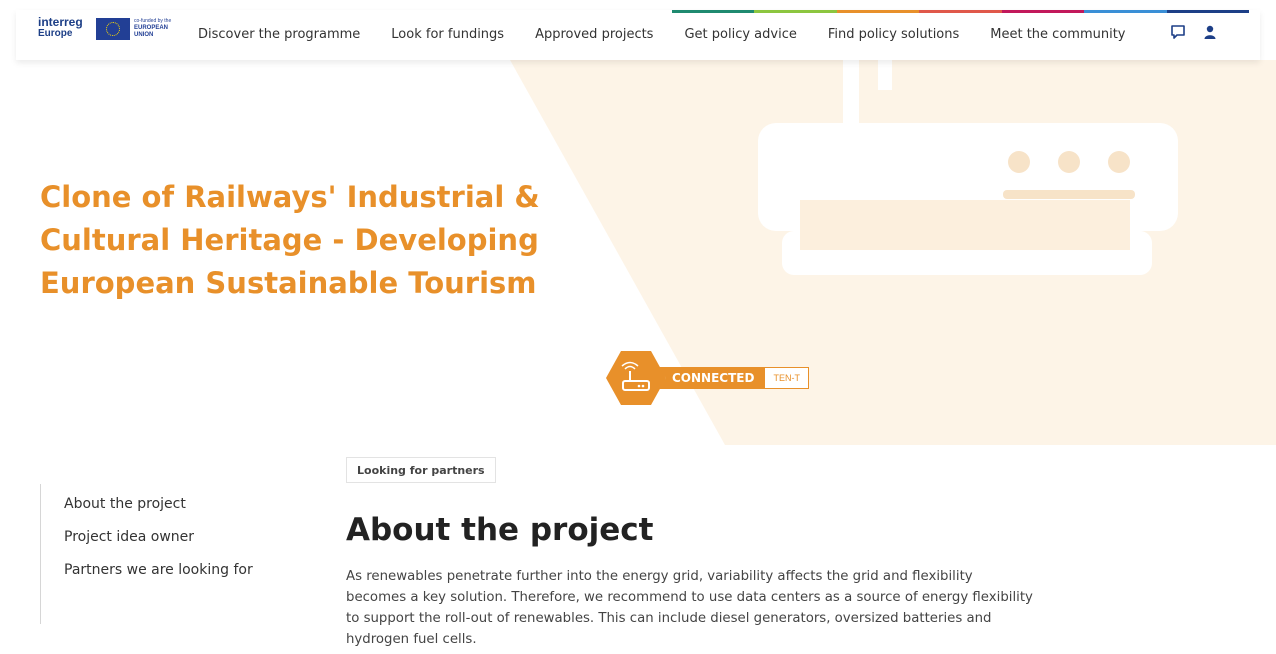 This screenshot has width=1276, height=654. I want to click on badge-tag: TEN-T, so click(786, 378).